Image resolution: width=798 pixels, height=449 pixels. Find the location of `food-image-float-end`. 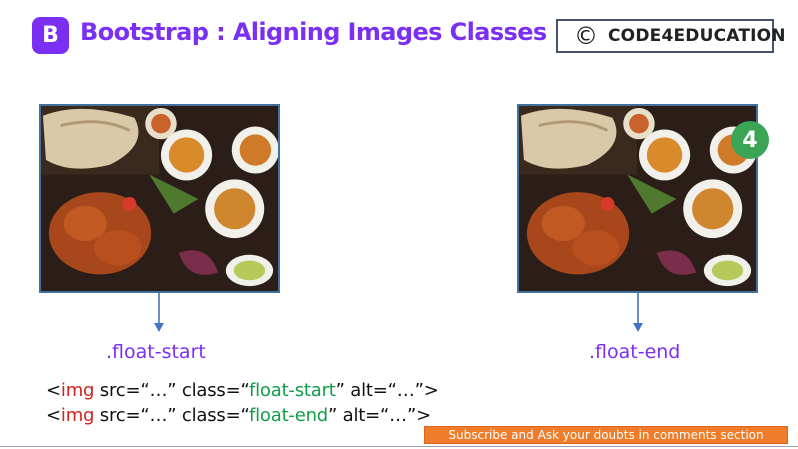

food-image-float-end is located at coordinates (637, 198).